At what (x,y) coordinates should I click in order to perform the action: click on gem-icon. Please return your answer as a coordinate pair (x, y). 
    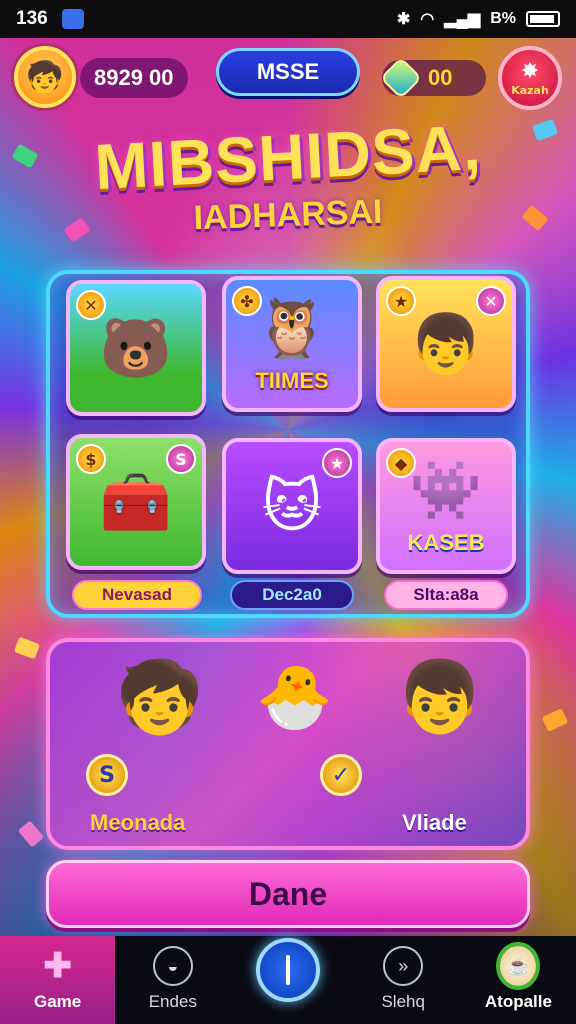
    Looking at the image, I should click on (401, 78).